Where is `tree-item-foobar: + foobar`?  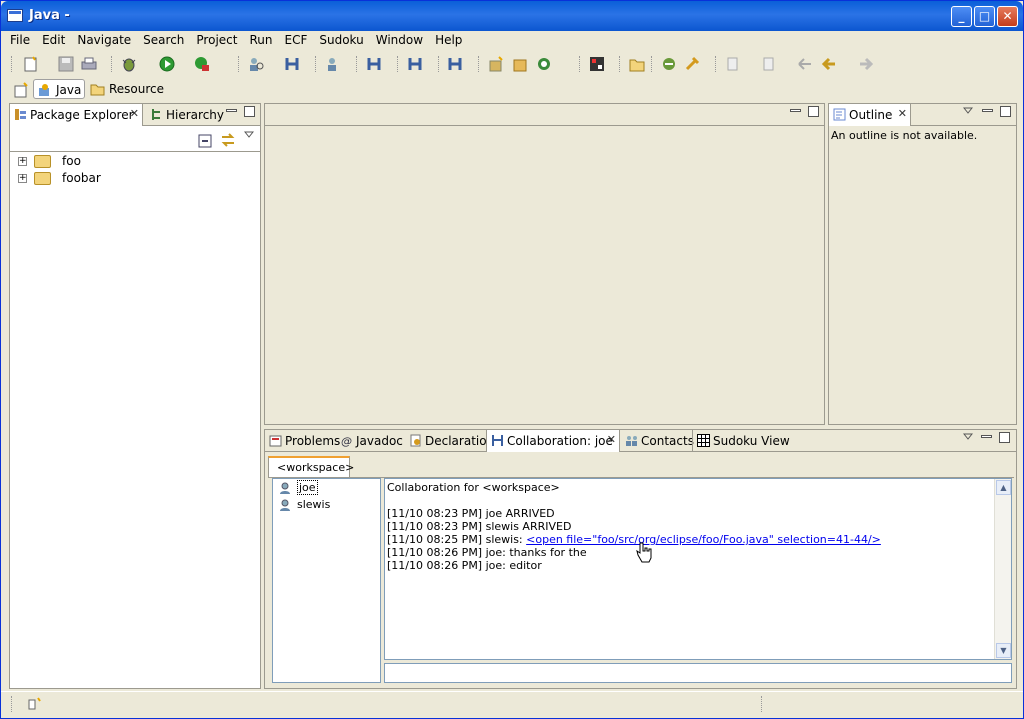
tree-item-foobar: + foobar is located at coordinates (59, 179).